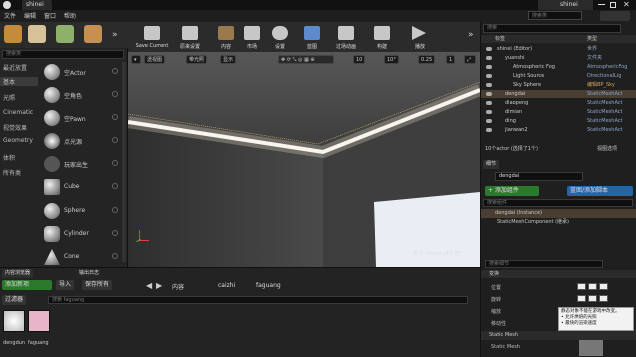 The image size is (636, 357). What do you see at coordinates (80, 73) in the screenshot?
I see `actor-item: 空Actor` at bounding box center [80, 73].